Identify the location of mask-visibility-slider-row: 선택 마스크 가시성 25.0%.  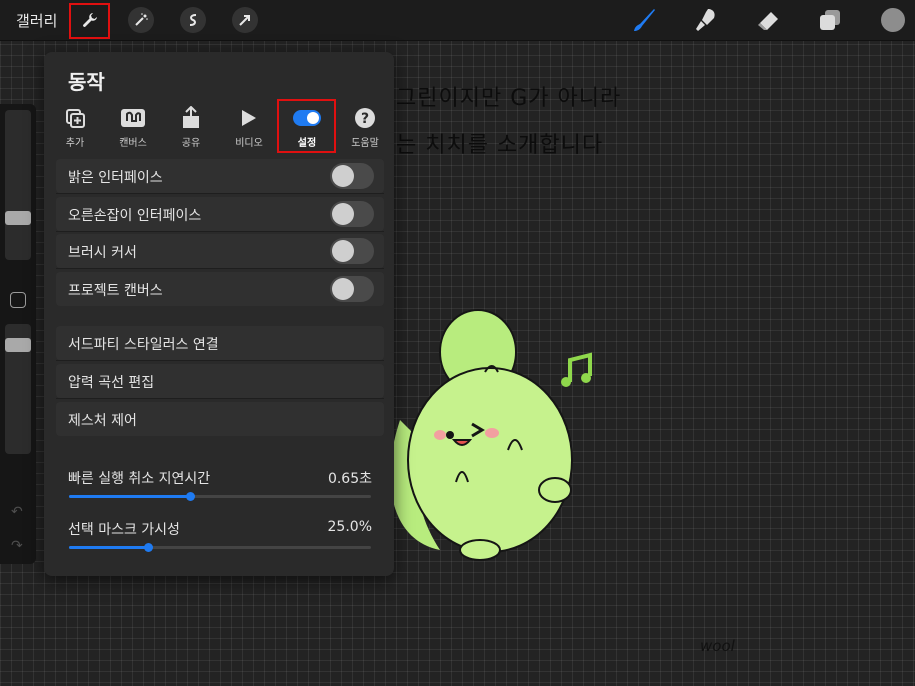
(220, 541).